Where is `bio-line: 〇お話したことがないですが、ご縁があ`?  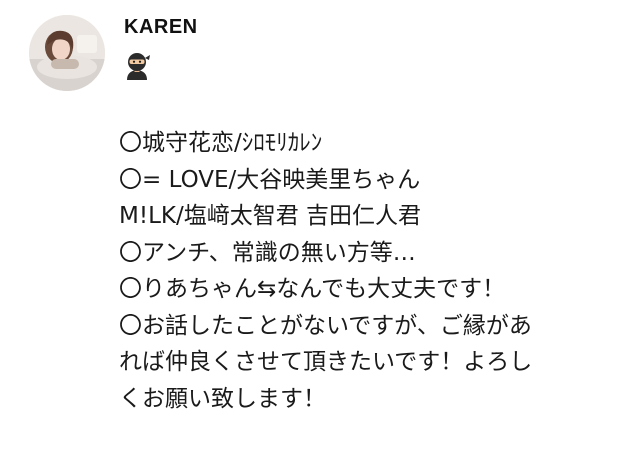 bio-line: 〇お話したことがないですが、ご縁があ is located at coordinates (325, 325).